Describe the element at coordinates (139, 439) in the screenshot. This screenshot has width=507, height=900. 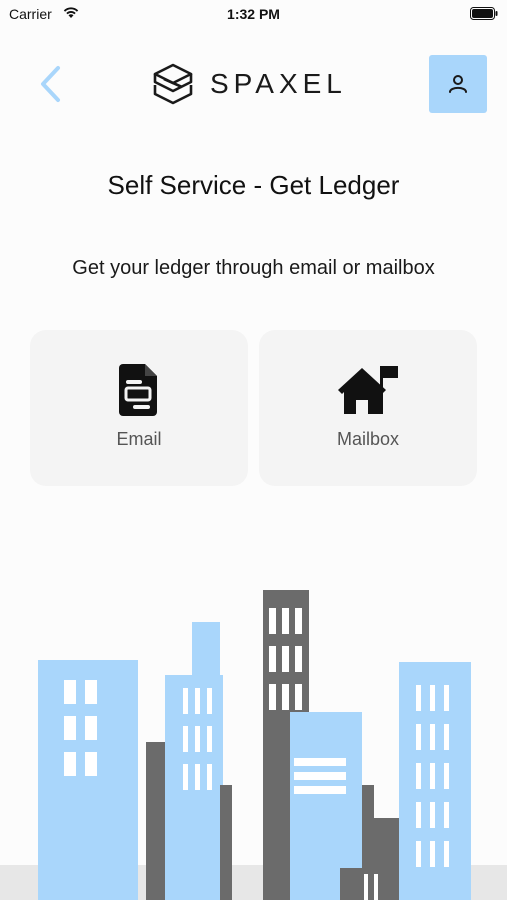
I see `email-option-label: Email` at that location.